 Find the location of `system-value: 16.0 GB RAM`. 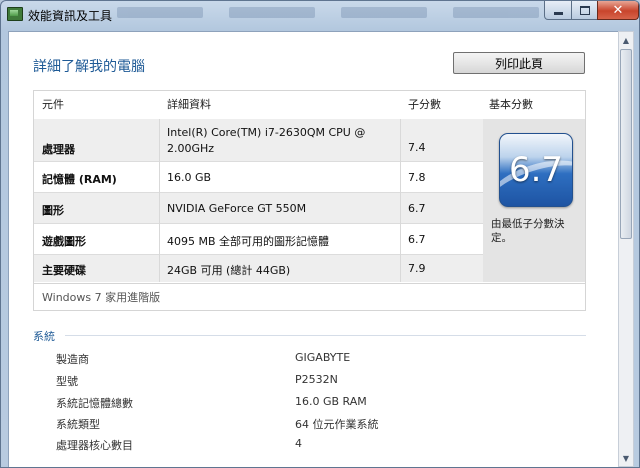

system-value: 16.0 GB RAM is located at coordinates (331, 401).